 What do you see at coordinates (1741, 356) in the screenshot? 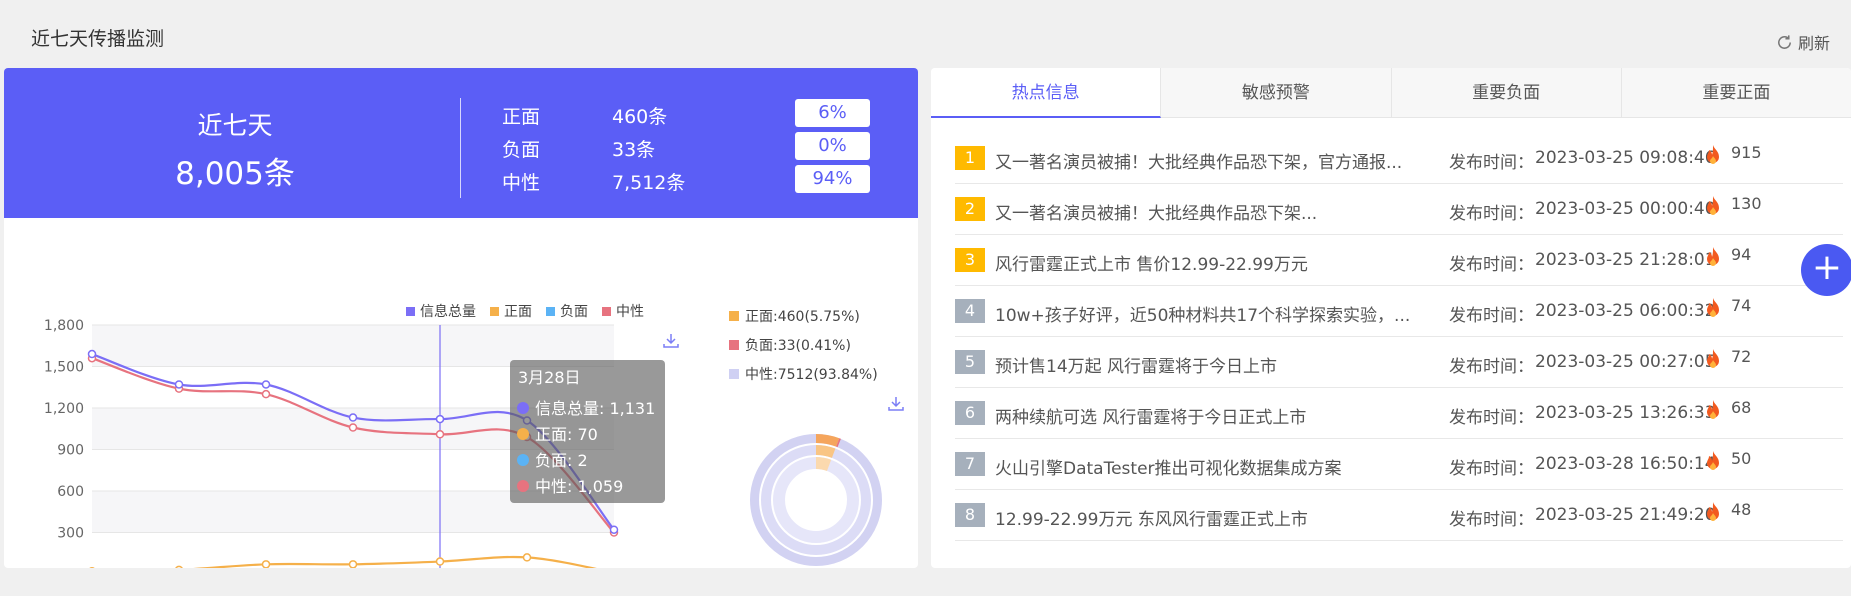
I see `heat-count: 72` at bounding box center [1741, 356].